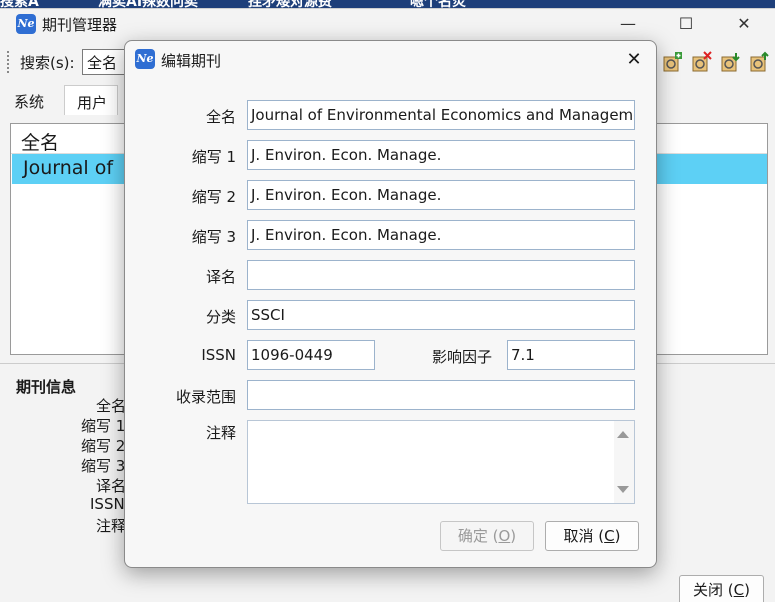  What do you see at coordinates (111, 526) in the screenshot?
I see `info-label-notes: 注释` at bounding box center [111, 526].